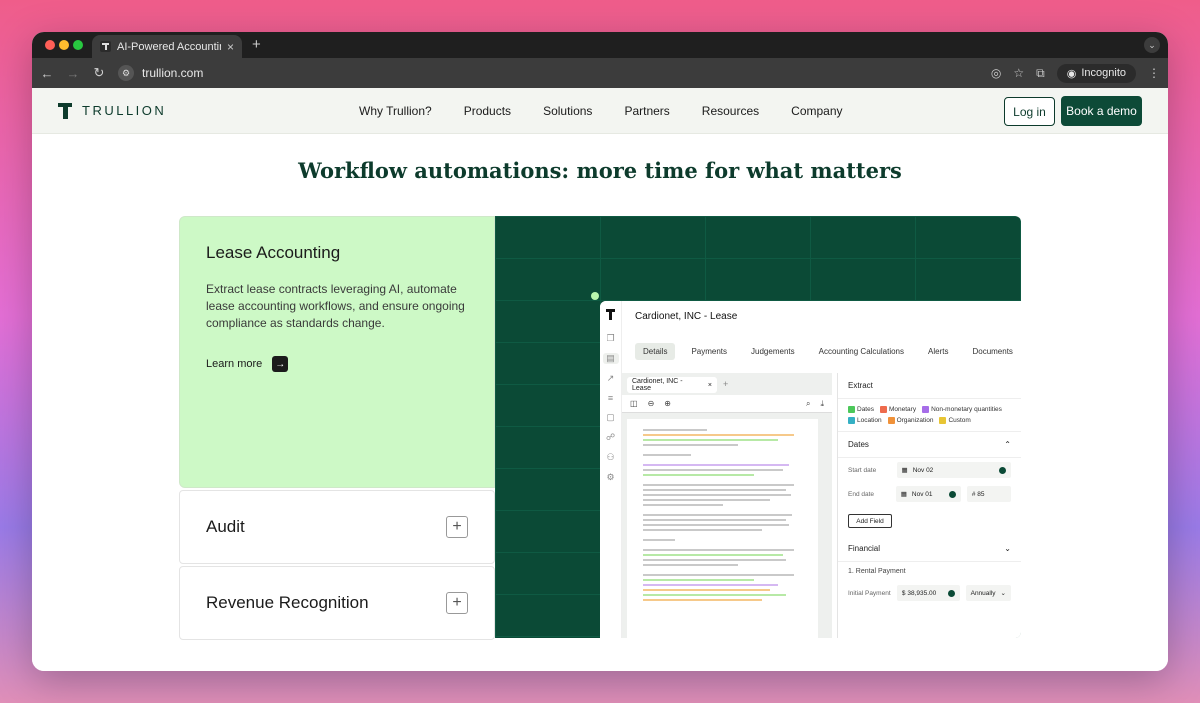  What do you see at coordinates (126, 73) in the screenshot?
I see `site-settings-icon: ⚙` at bounding box center [126, 73].